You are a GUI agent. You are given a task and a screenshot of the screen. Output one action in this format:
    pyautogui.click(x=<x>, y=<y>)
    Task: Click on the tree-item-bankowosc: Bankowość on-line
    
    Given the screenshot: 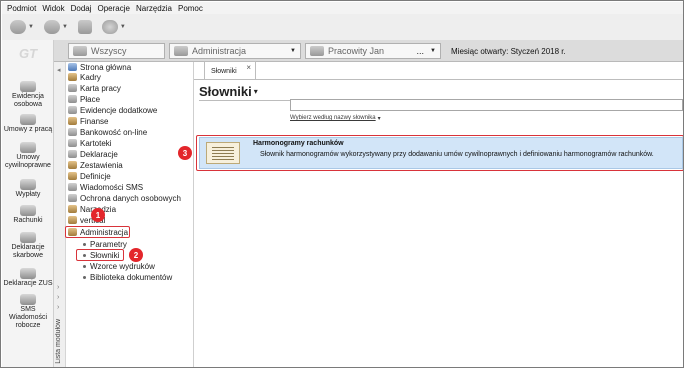 What is the action you would take?
    pyautogui.click(x=107, y=132)
    